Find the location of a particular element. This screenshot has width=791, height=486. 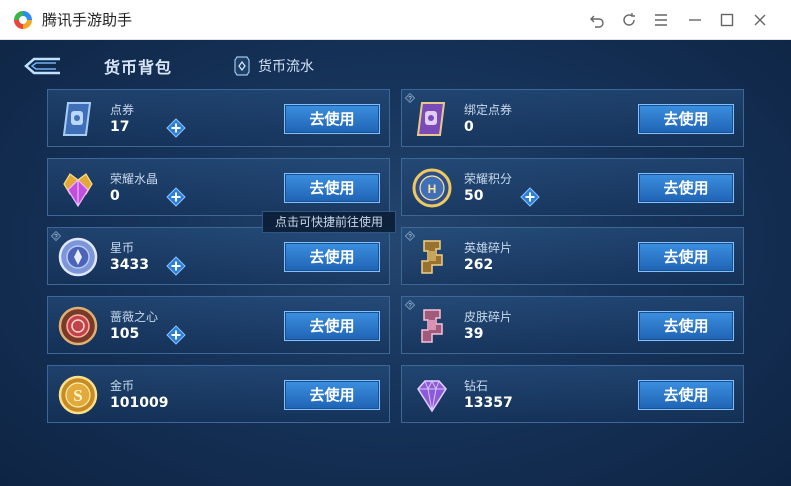

currency-card-star-coin: ? 星币 3433 去使用 is located at coordinates (218, 256).